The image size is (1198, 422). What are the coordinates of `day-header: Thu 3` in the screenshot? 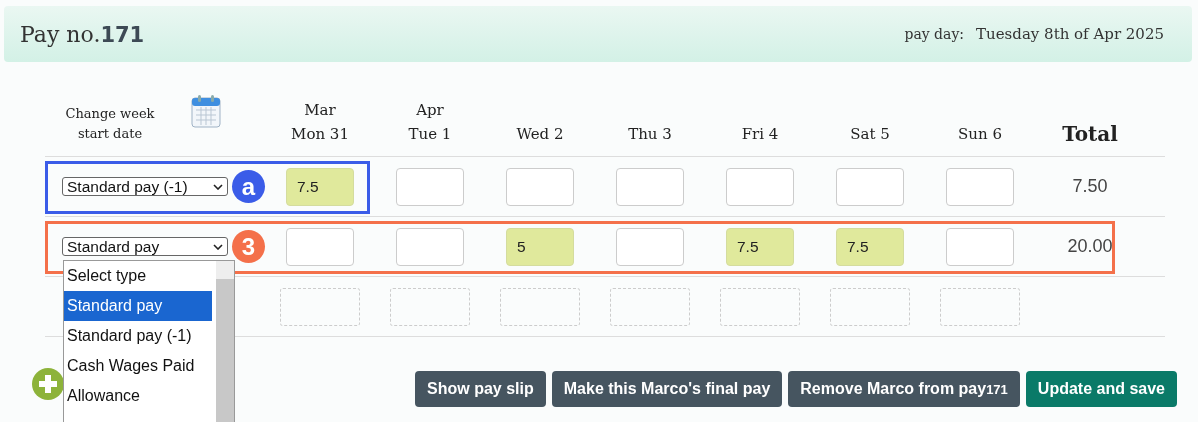 It's located at (650, 134).